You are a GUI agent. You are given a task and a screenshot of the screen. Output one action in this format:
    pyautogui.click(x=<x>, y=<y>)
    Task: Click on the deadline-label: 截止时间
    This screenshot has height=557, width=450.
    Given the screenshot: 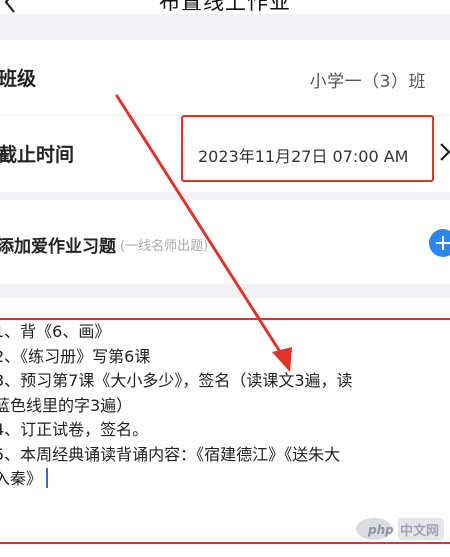 What is the action you would take?
    pyautogui.click(x=37, y=155)
    